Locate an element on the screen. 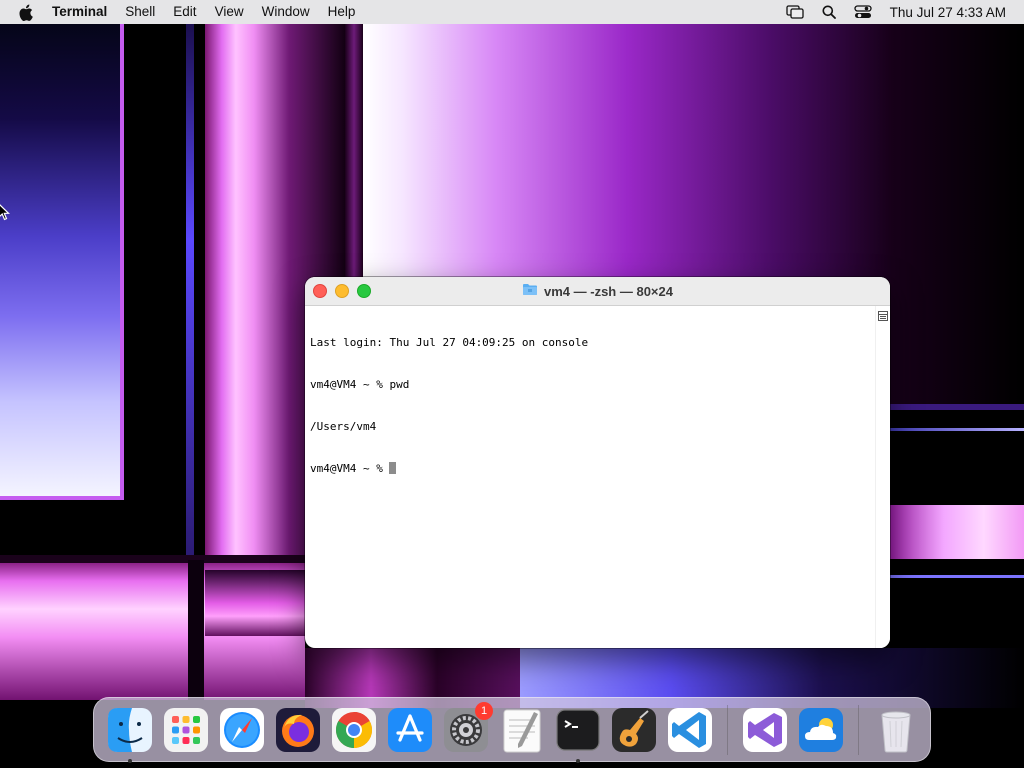 The image size is (1024, 768). split-pane-icon is located at coordinates (883, 314).